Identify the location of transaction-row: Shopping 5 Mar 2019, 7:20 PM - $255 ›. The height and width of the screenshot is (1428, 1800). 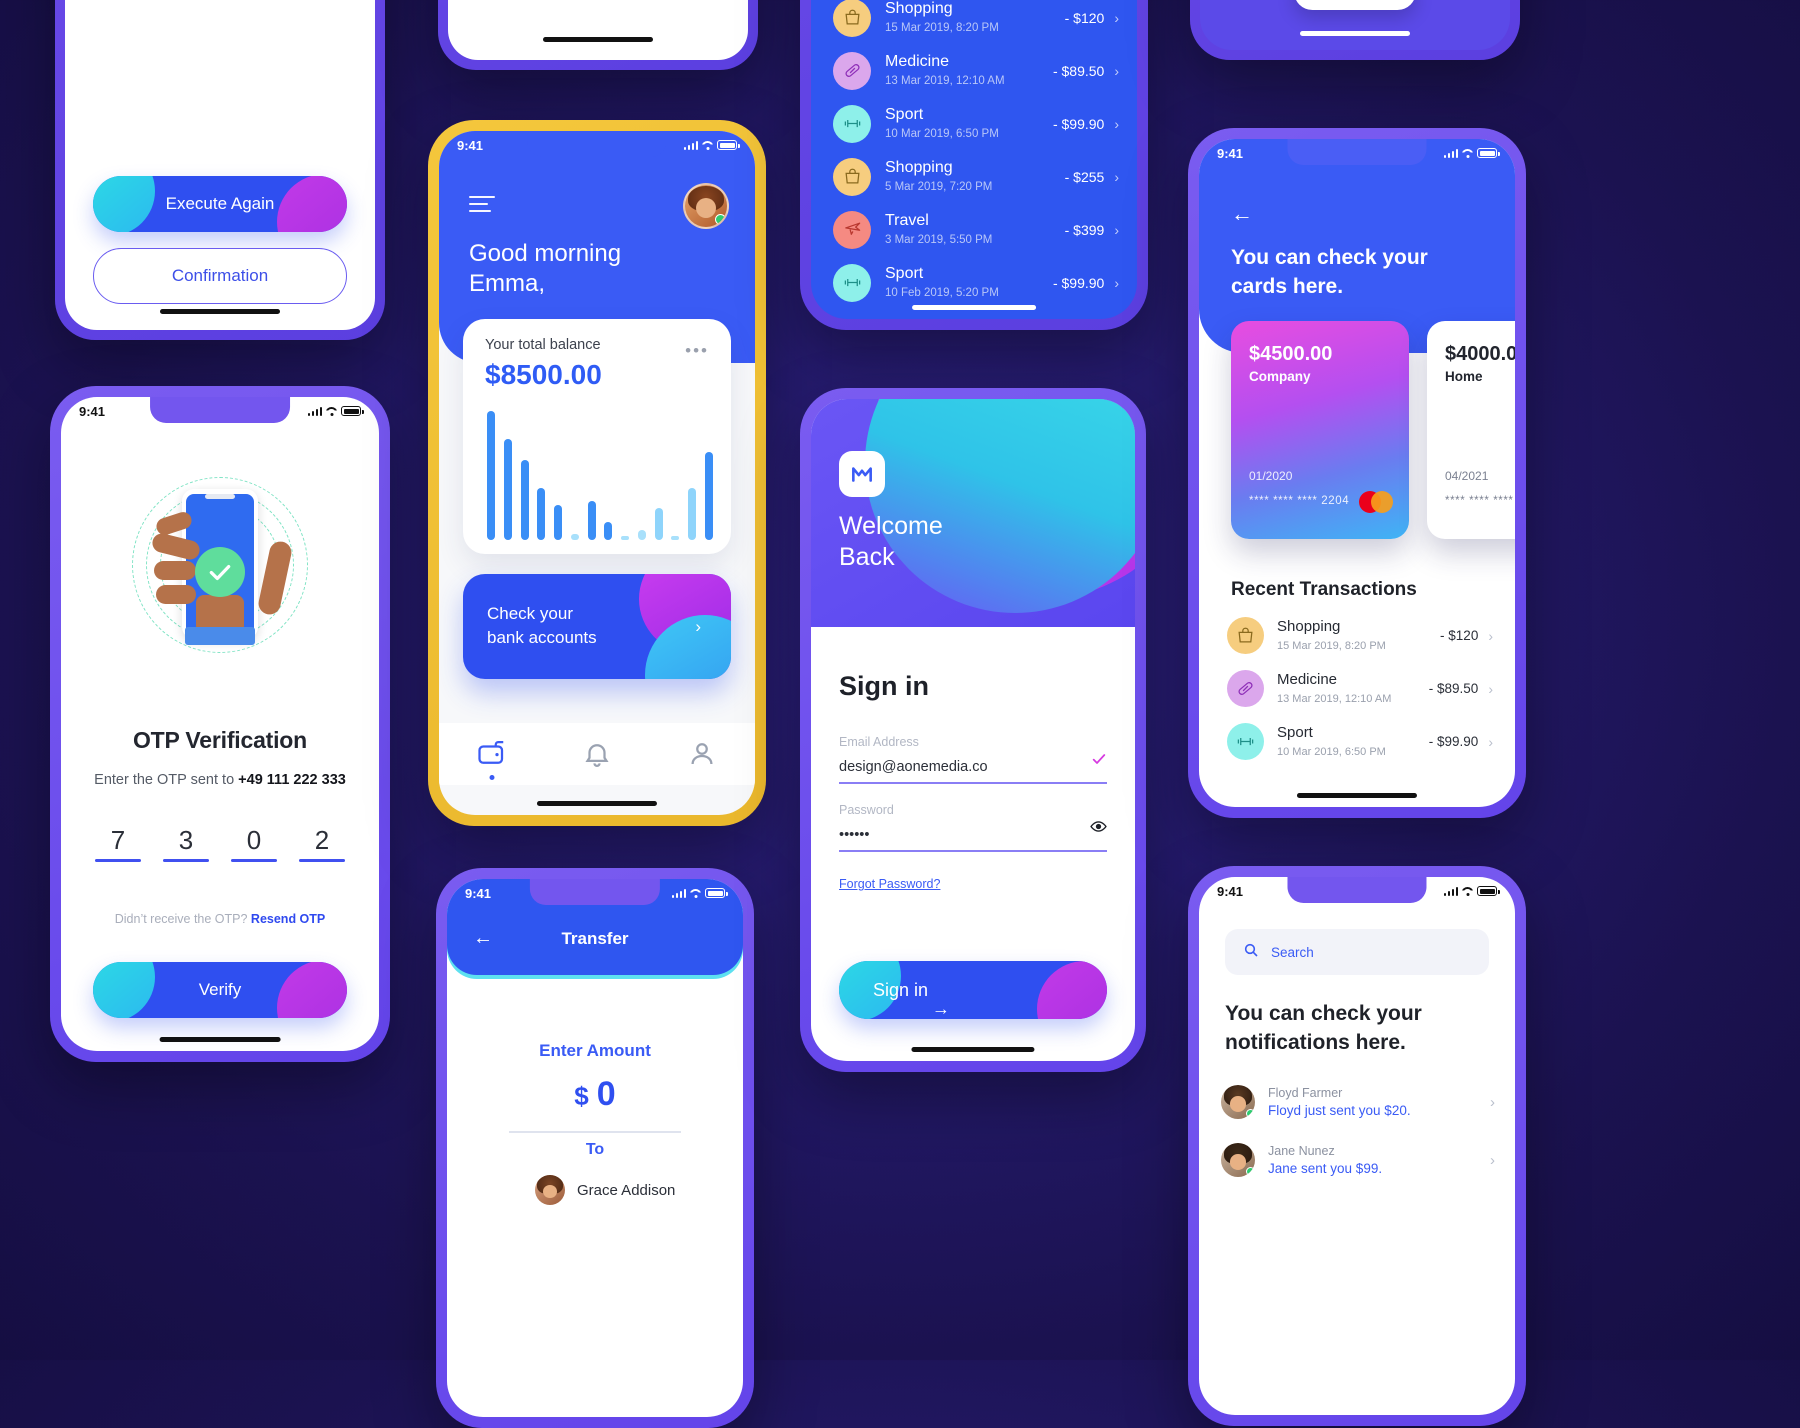
(976, 176).